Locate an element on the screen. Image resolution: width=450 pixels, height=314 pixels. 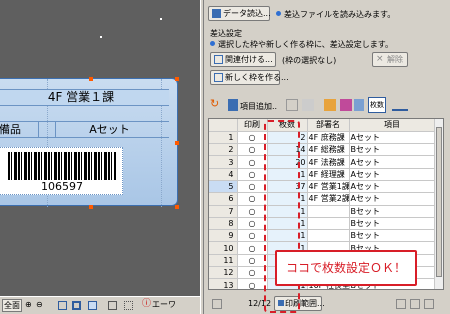
table-row: 3 ○ 20 4F 法務課 Aセット is located at coordinates (322, 162).